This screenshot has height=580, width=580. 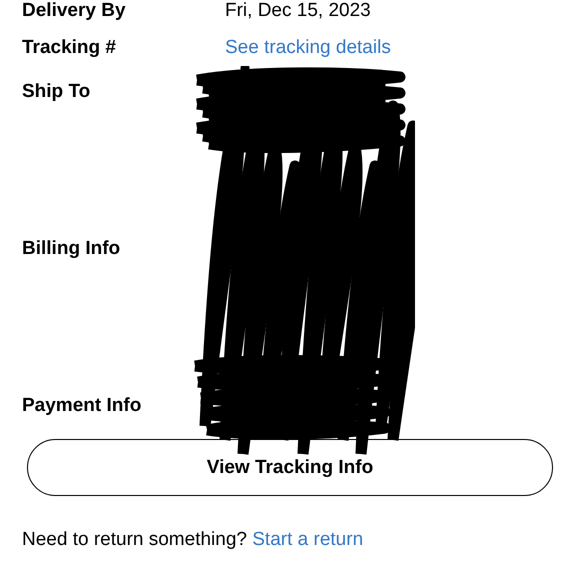 What do you see at coordinates (298, 11) in the screenshot?
I see `detail-value: Fri, Dec 15, 2023` at bounding box center [298, 11].